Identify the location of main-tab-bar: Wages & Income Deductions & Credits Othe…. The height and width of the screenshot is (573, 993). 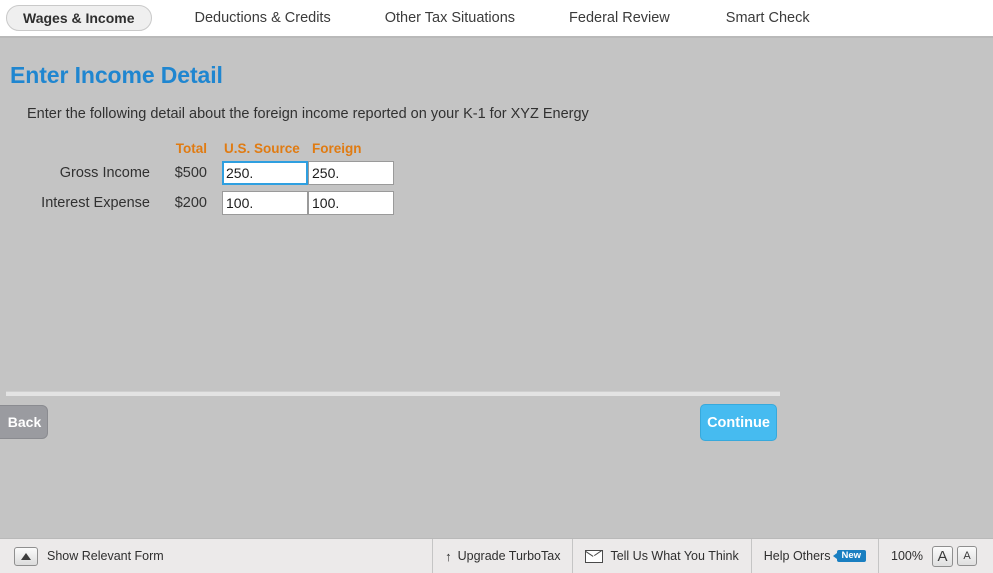
(496, 18).